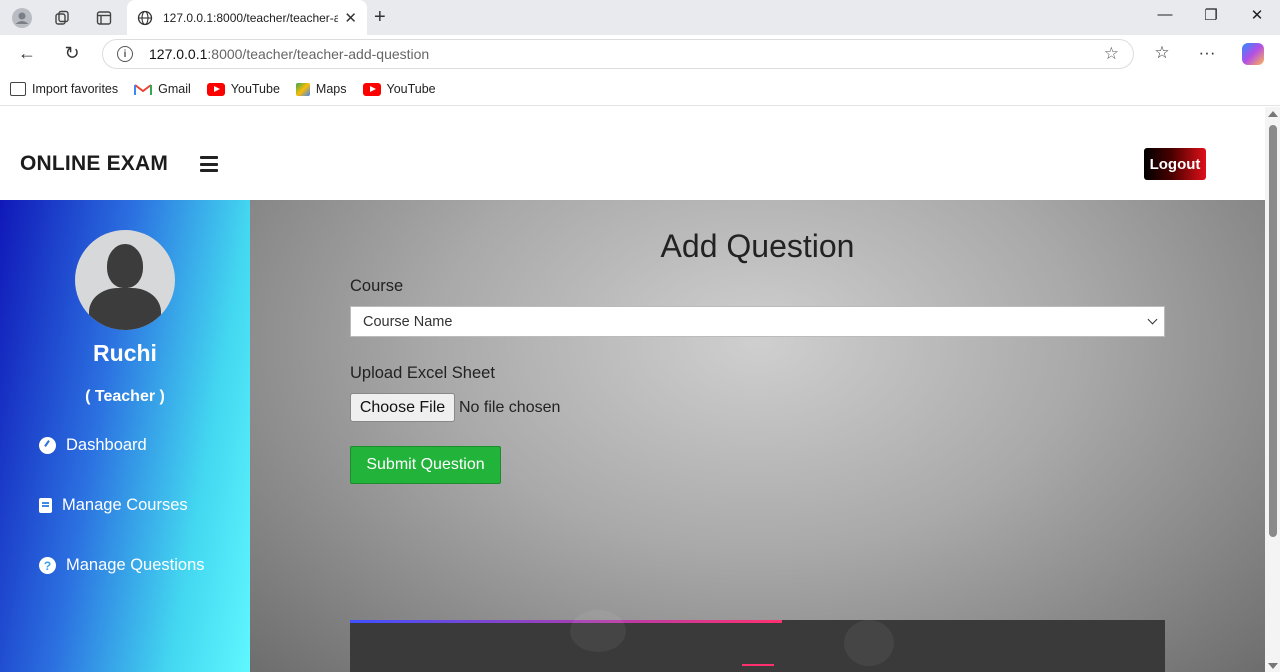 Image resolution: width=1280 pixels, height=672 pixels. I want to click on bookmark-youtube-2: YouTube, so click(399, 89).